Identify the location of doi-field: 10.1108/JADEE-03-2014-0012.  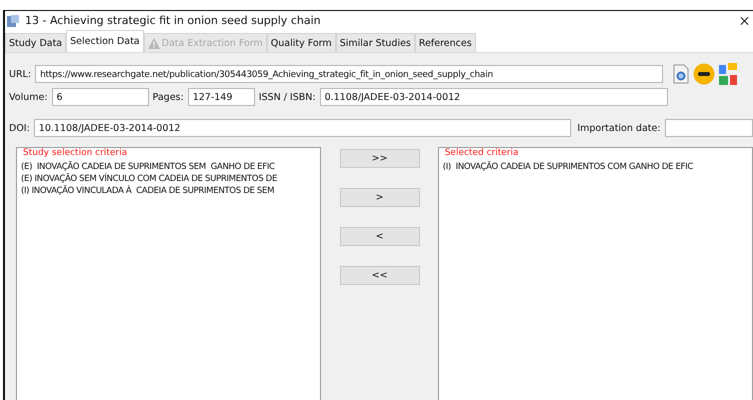
(303, 128).